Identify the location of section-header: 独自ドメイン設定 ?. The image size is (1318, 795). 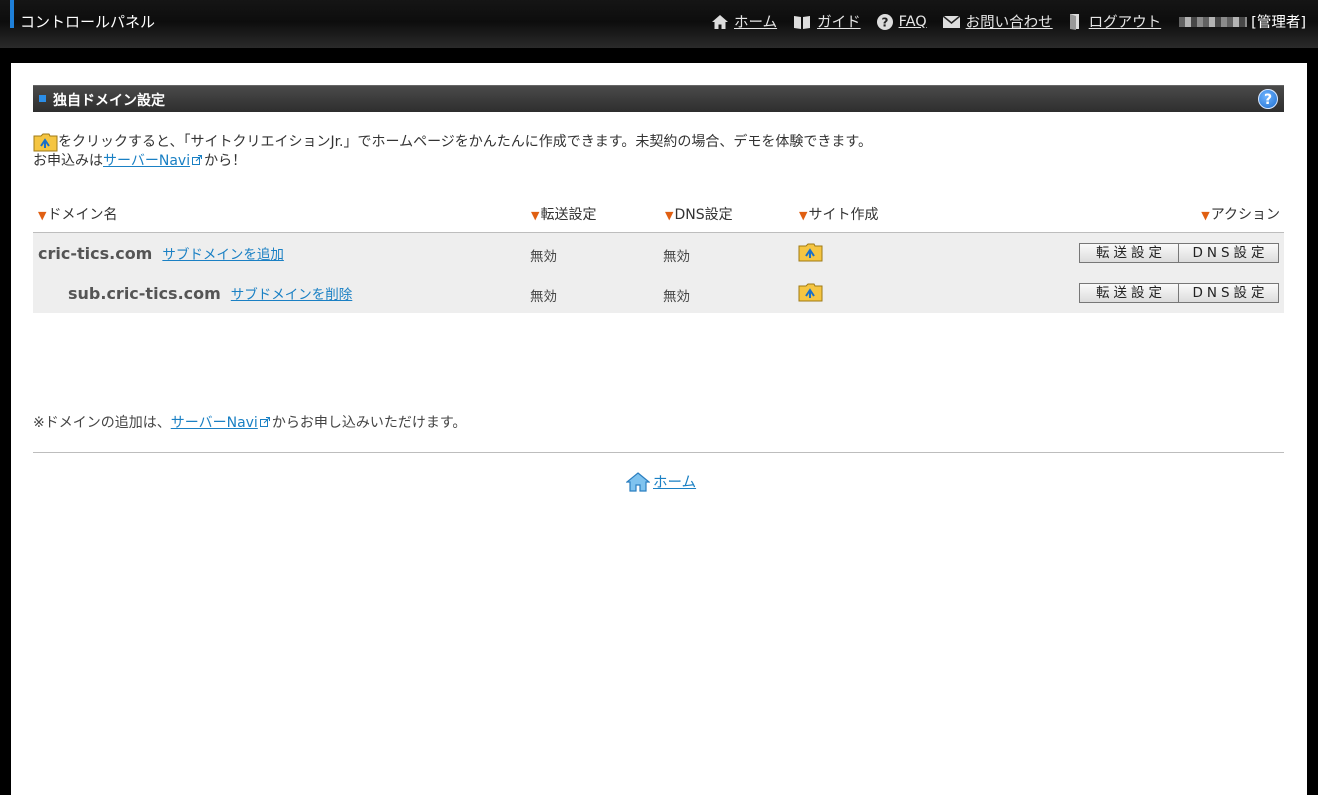
(658, 98).